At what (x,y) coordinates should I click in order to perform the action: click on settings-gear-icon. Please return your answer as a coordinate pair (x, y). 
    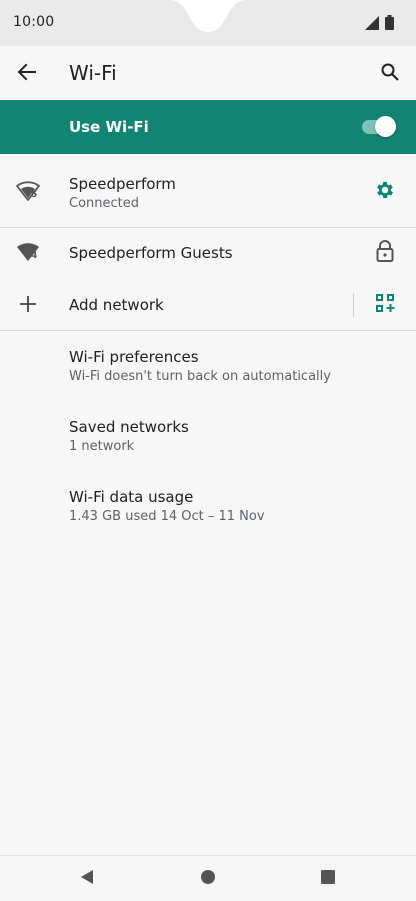
    Looking at the image, I should click on (385, 192).